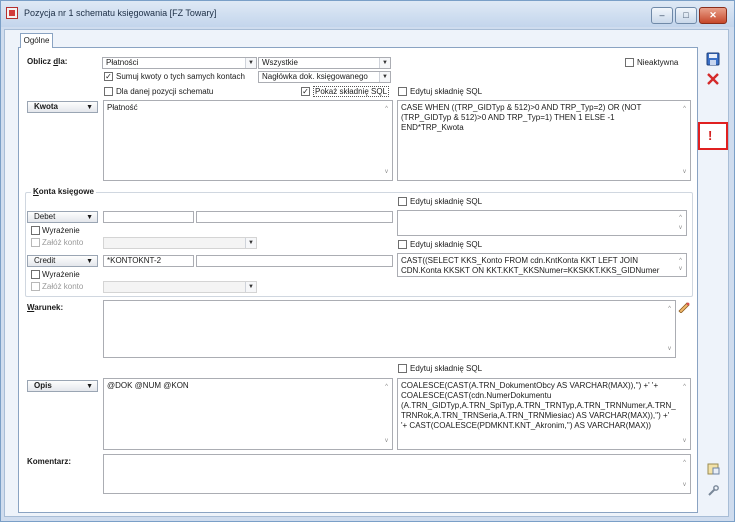 The width and height of the screenshot is (739, 526). I want to click on warunek-label: Warunek:, so click(45, 307).